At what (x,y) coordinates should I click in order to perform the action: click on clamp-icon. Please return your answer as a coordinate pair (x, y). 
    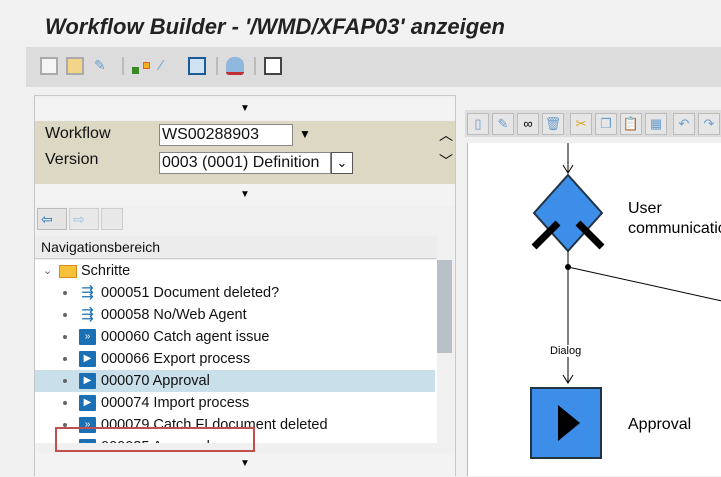
    Looking at the image, I should click on (197, 66).